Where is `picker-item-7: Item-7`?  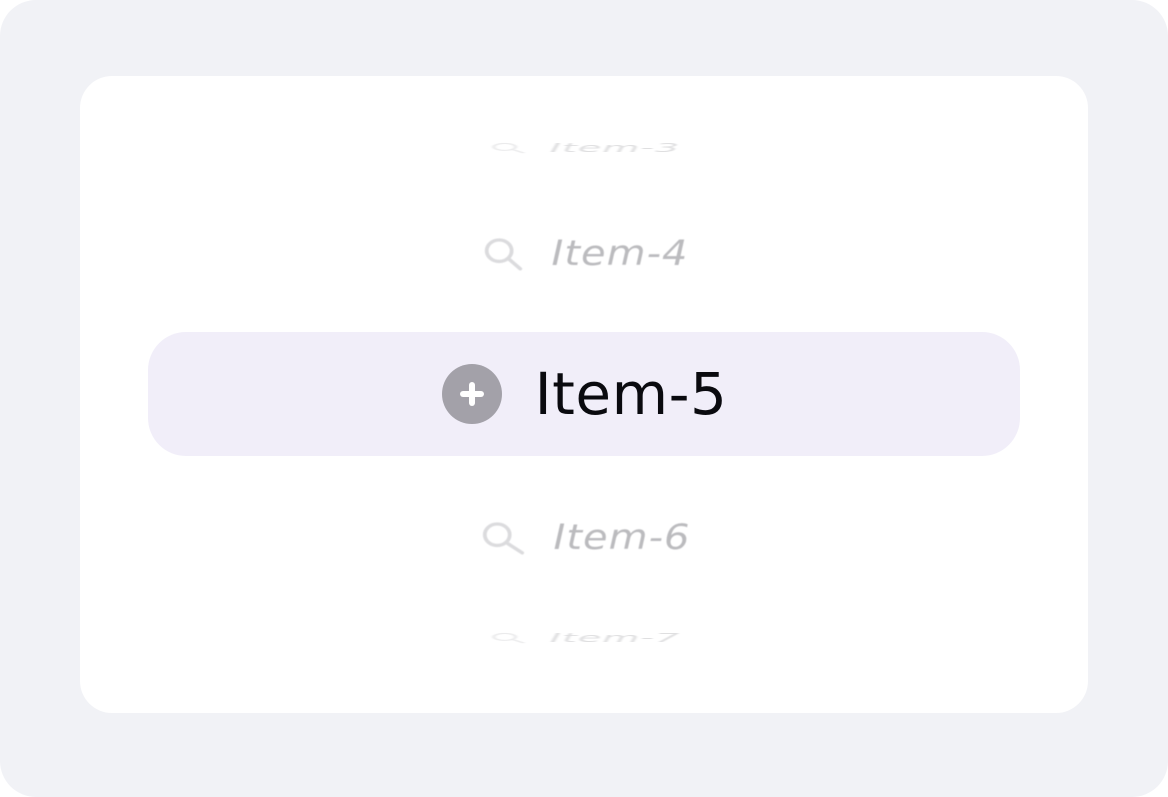 picker-item-7: Item-7 is located at coordinates (584, 638).